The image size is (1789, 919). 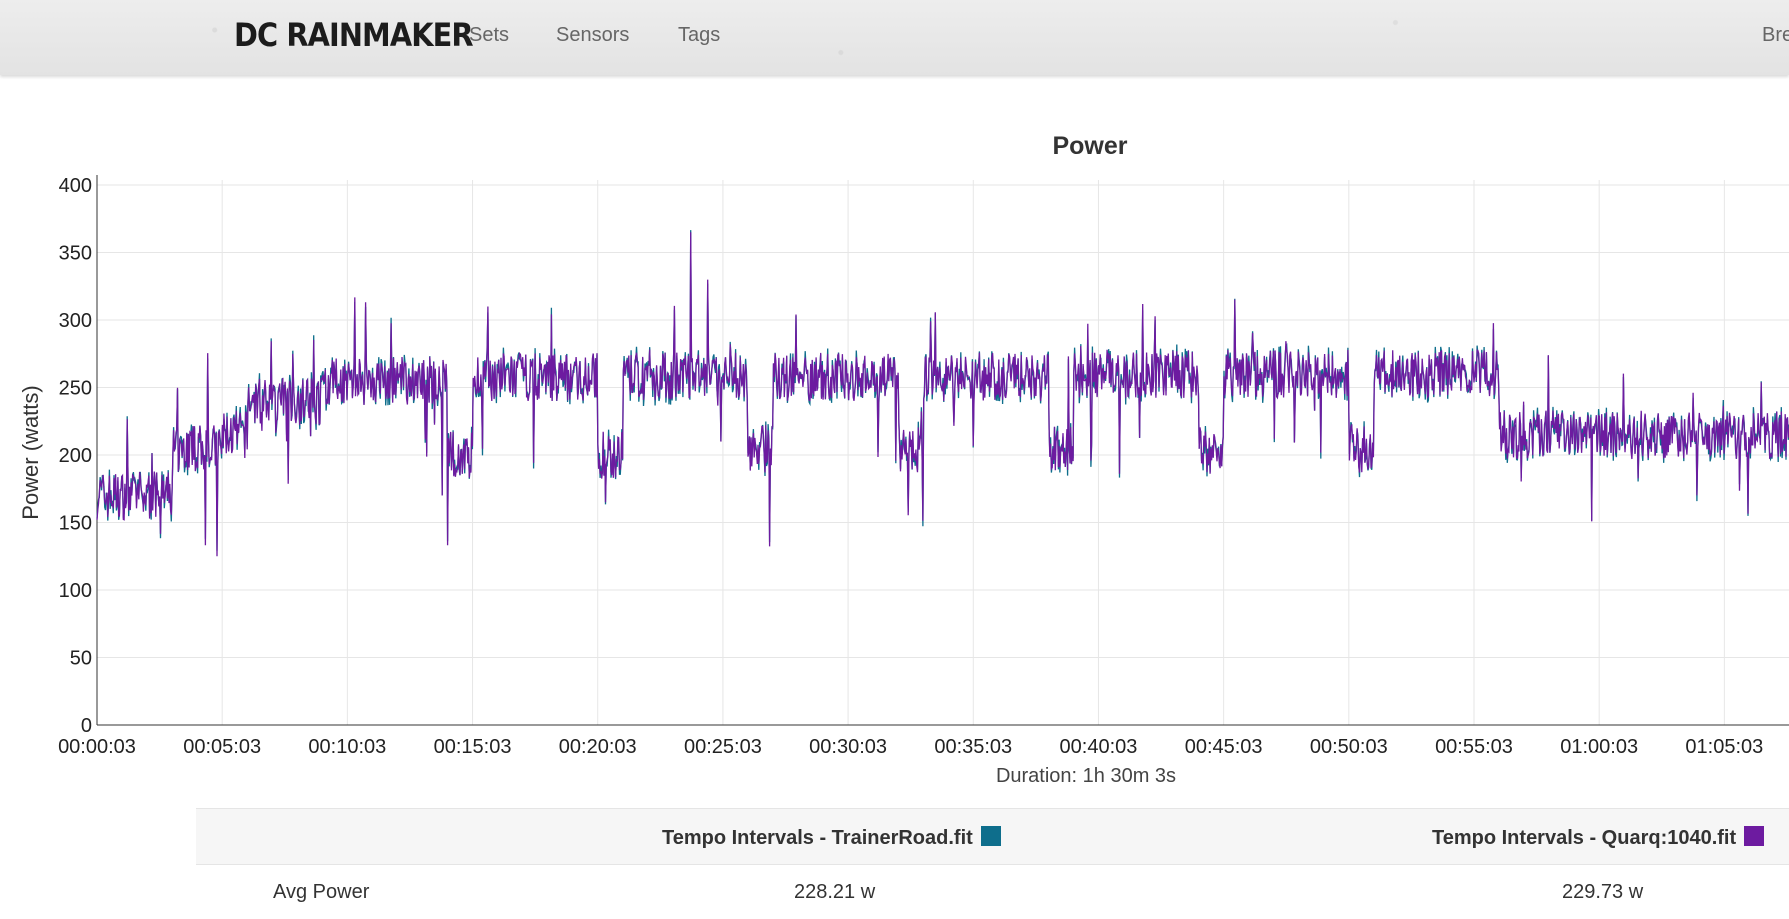 What do you see at coordinates (347, 747) in the screenshot?
I see `x-tick-label: 00:10:03` at bounding box center [347, 747].